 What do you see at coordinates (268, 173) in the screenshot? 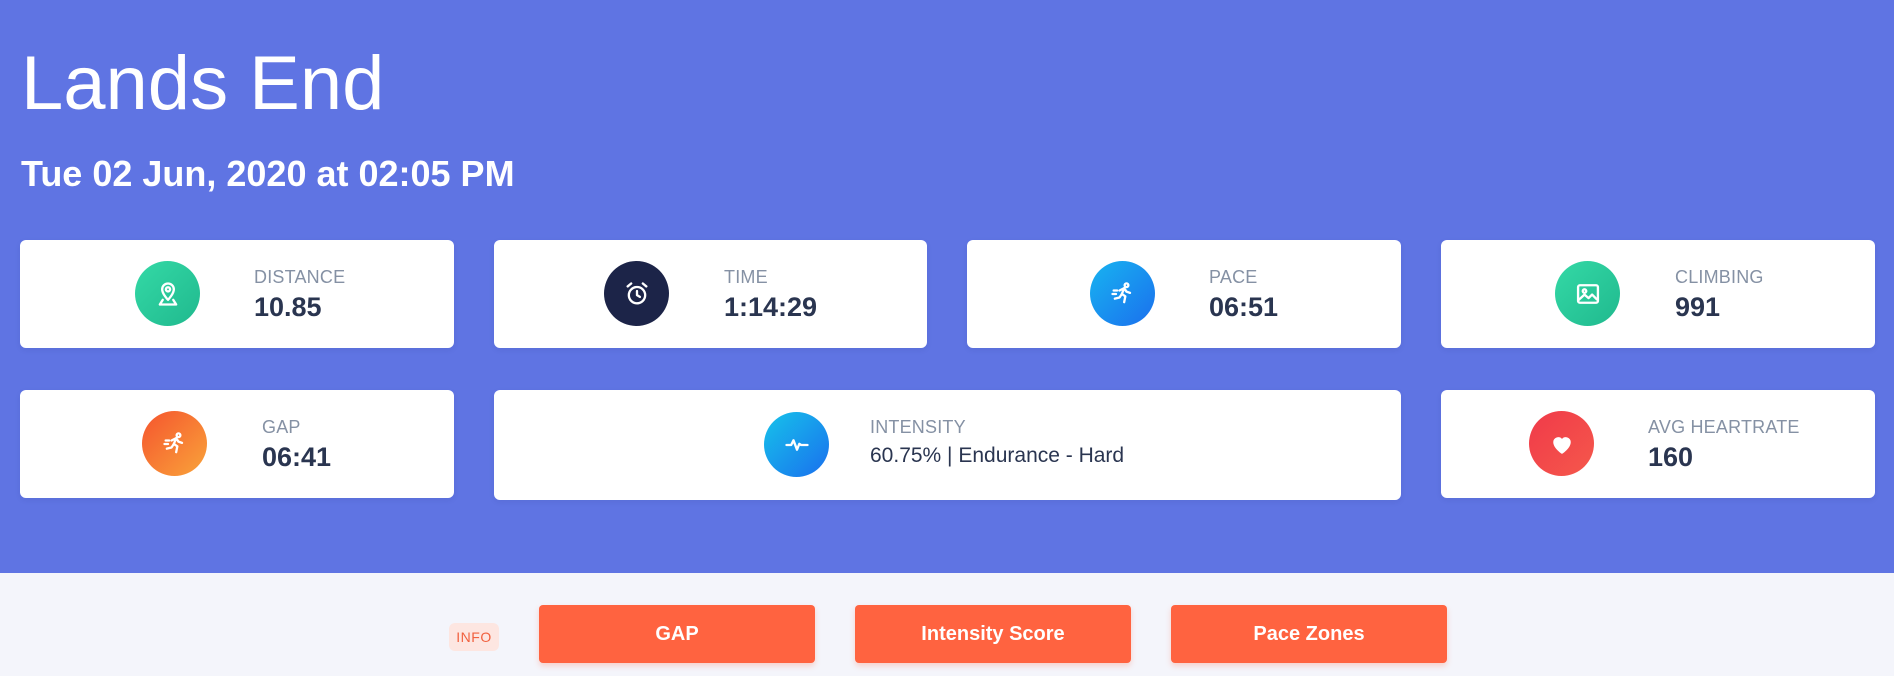
I see `activity-datetime: Tue 02 Jun, 2020 at 02:05 PM` at bounding box center [268, 173].